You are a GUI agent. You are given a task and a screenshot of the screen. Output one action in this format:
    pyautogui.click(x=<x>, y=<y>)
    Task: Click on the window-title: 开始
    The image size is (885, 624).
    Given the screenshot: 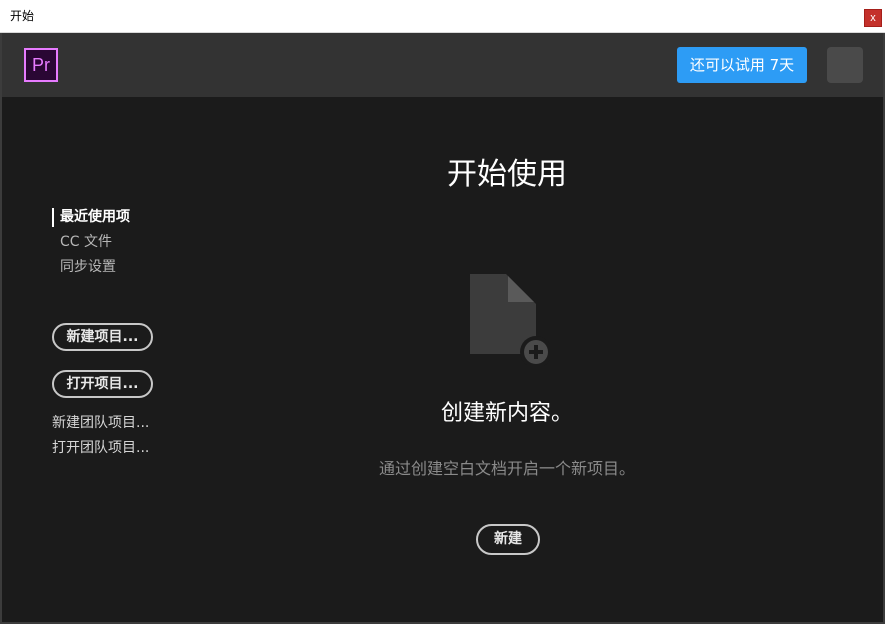 What is the action you would take?
    pyautogui.click(x=22, y=16)
    